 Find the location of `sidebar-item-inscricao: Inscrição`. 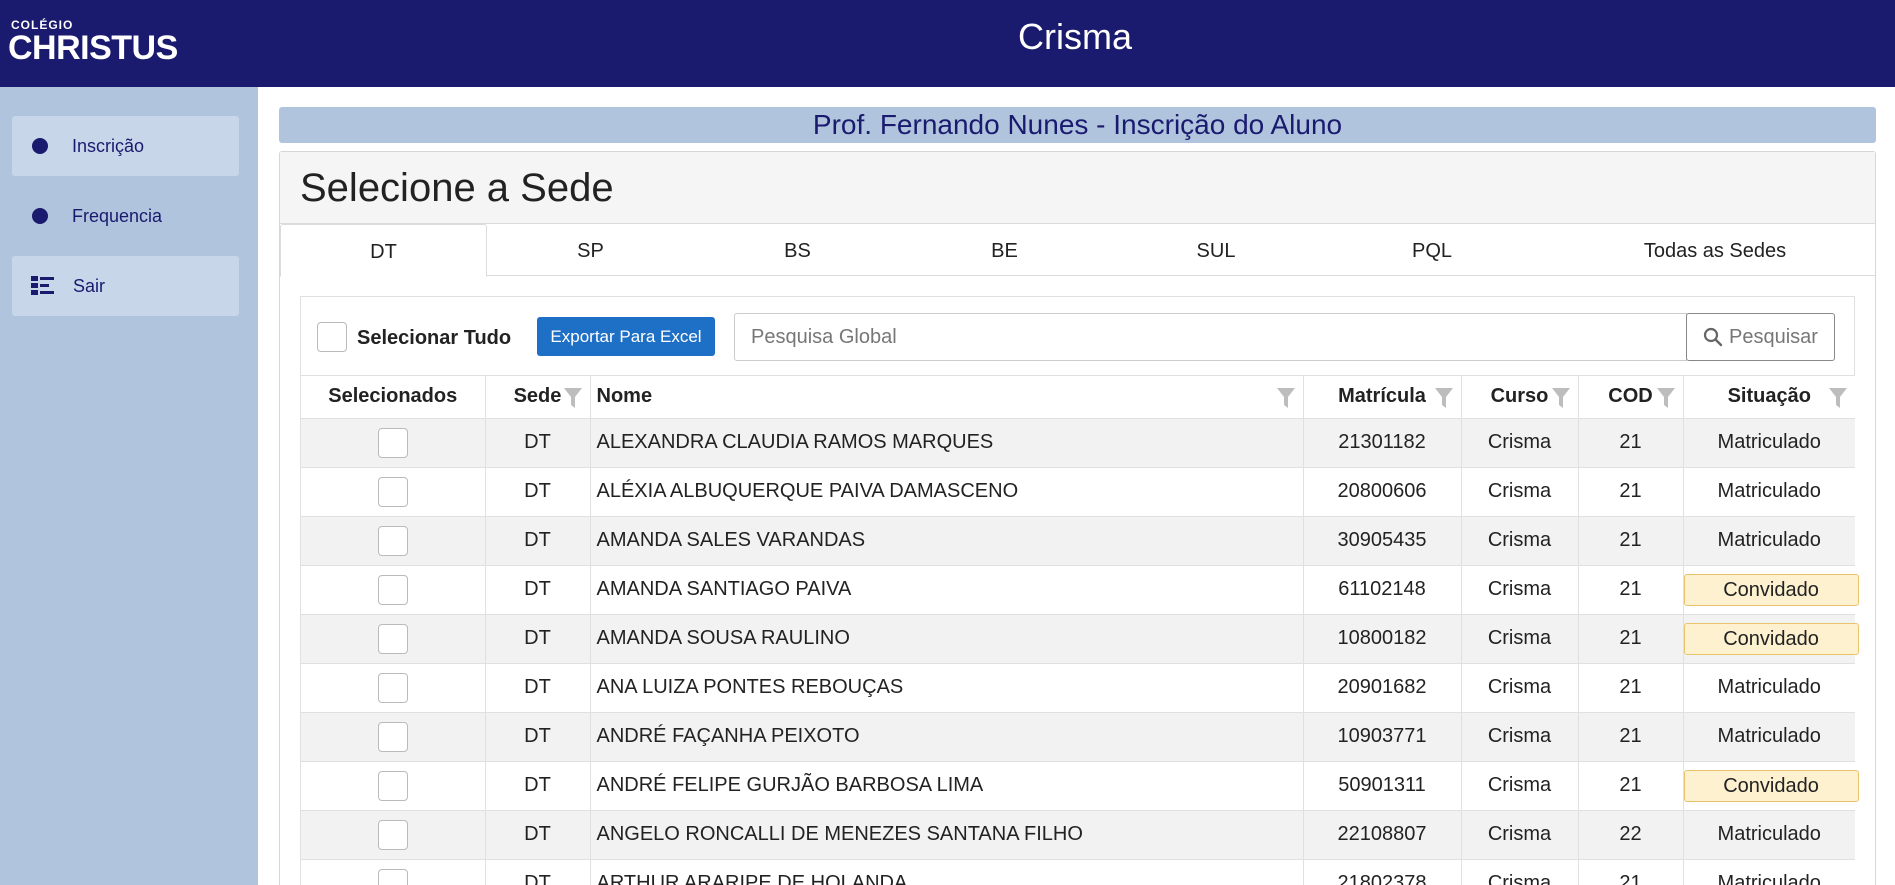

sidebar-item-inscricao: Inscrição is located at coordinates (125, 146).